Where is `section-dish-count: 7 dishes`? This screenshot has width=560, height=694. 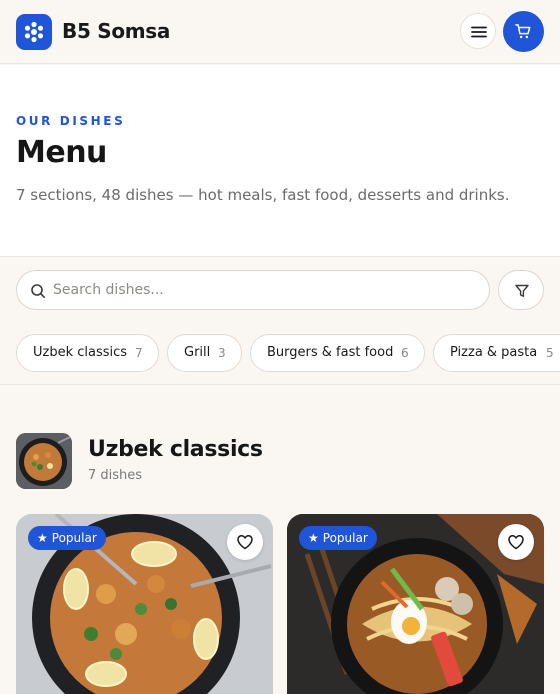
section-dish-count: 7 dishes is located at coordinates (115, 475).